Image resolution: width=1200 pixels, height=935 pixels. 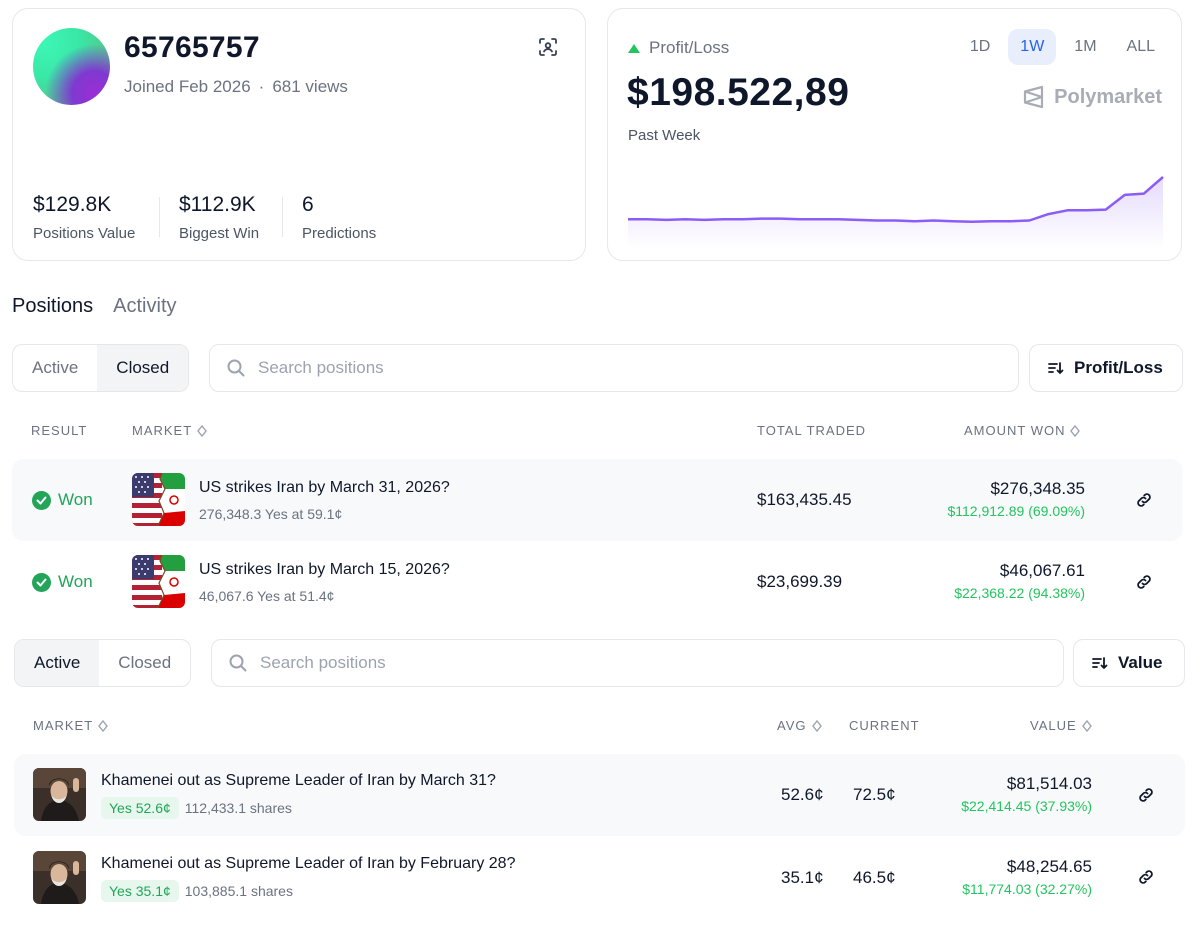 What do you see at coordinates (271, 514) in the screenshot?
I see `market-subtitle: 276,348.3 Yes at 59.1¢` at bounding box center [271, 514].